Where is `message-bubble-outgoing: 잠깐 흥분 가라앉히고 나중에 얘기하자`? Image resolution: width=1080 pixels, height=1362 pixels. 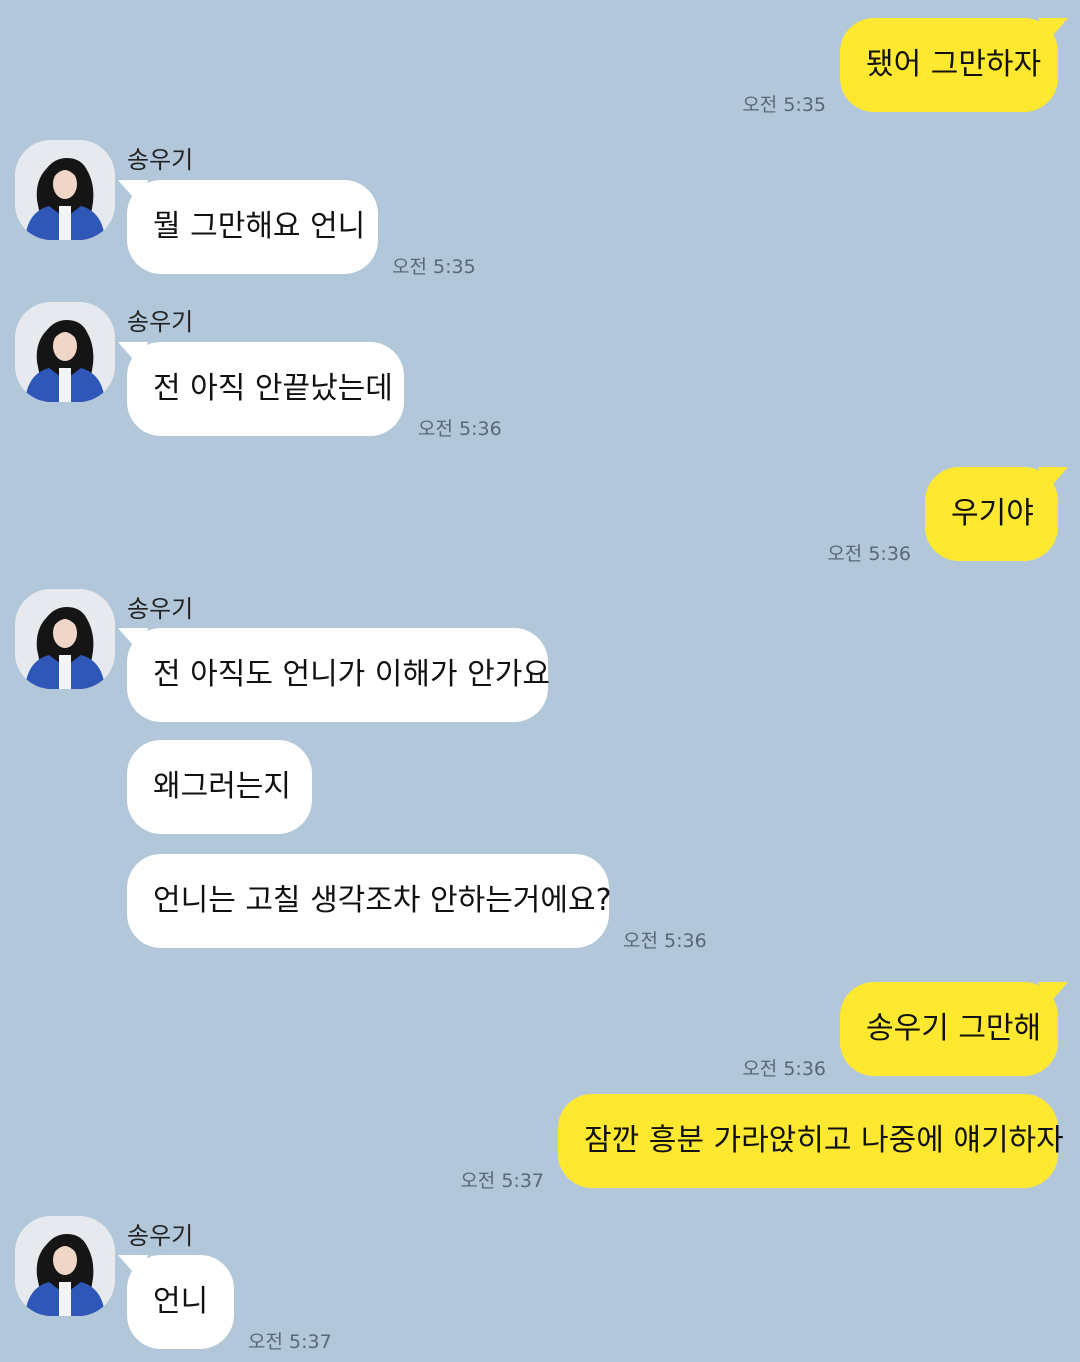
message-bubble-outgoing: 잠깐 흥분 가라앉히고 나중에 얘기하자 is located at coordinates (811, 1141).